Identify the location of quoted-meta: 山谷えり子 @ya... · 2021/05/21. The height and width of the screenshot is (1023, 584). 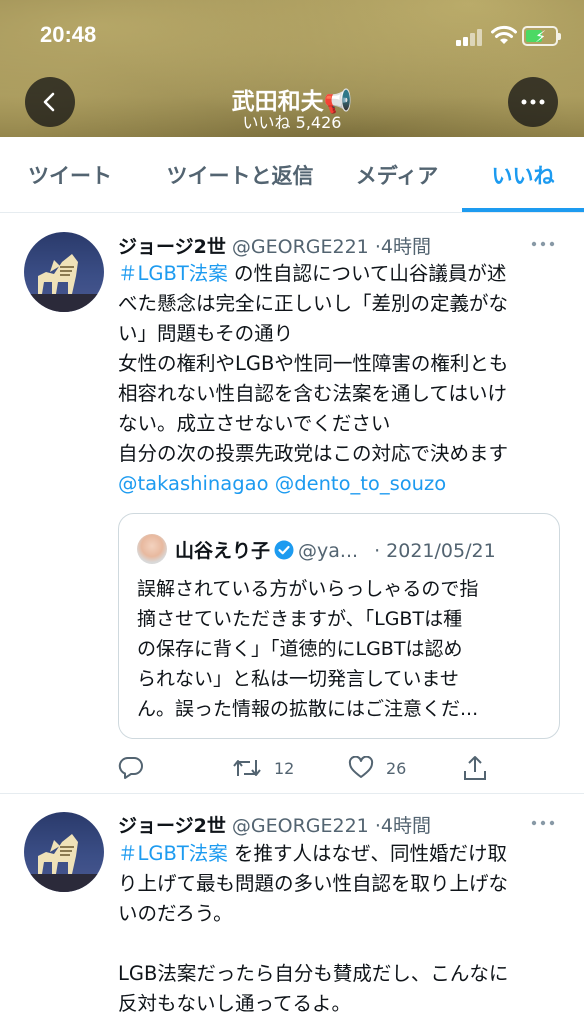
(335, 549).